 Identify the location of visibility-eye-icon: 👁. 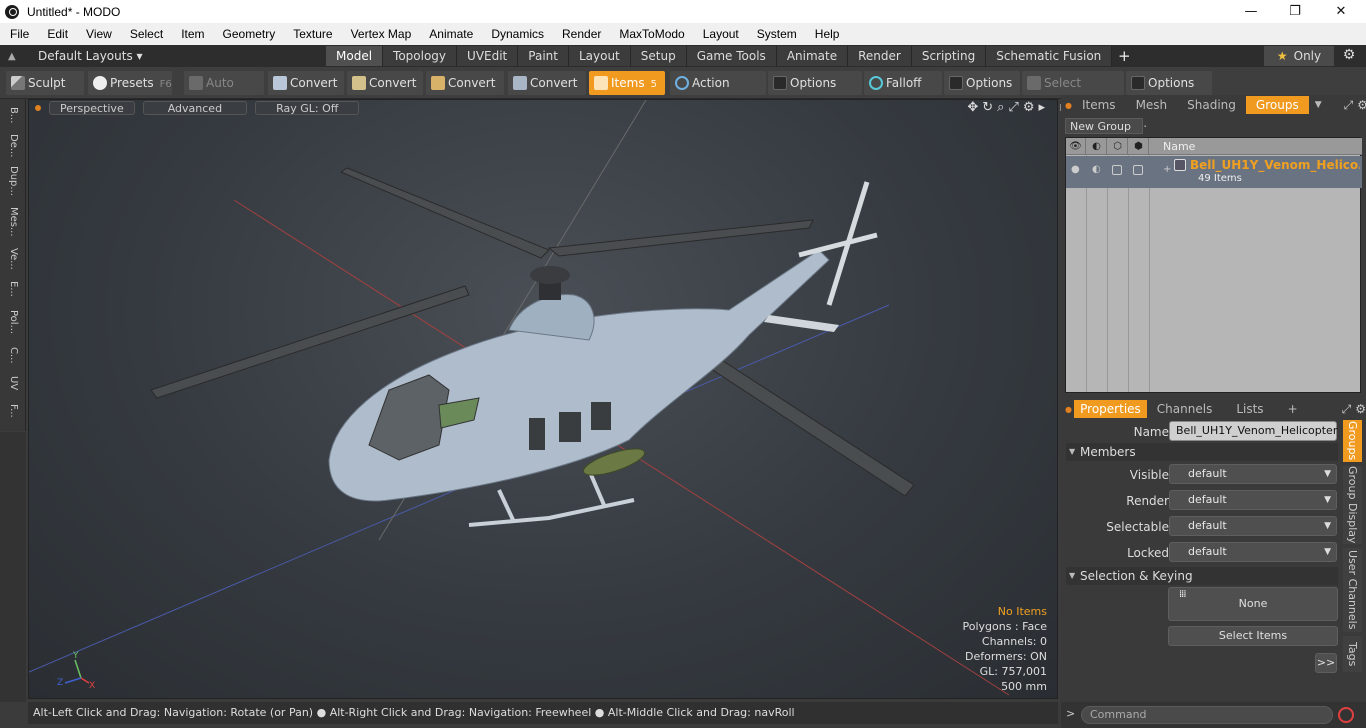
(1076, 146).